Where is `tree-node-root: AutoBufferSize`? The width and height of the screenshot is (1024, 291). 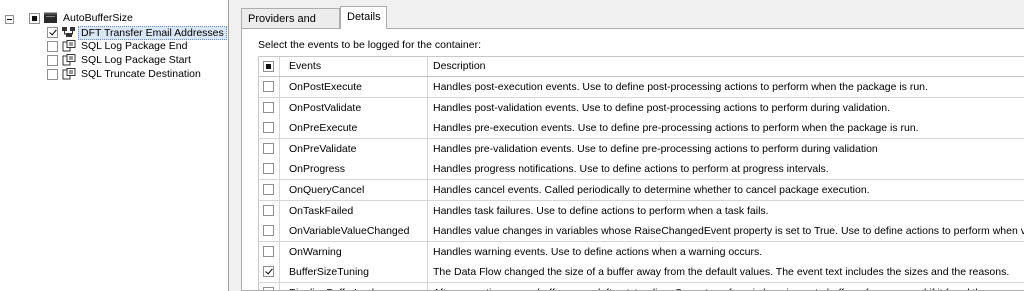 tree-node-root: AutoBufferSize is located at coordinates (114, 18).